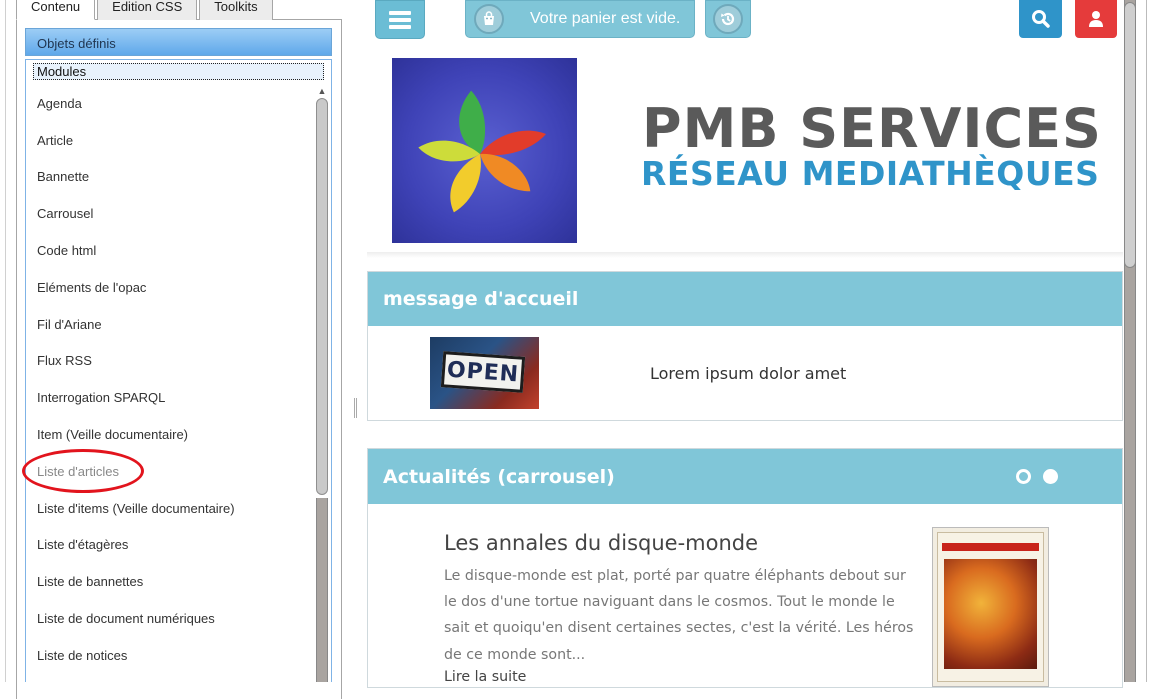 The height and width of the screenshot is (699, 1153). I want to click on site-title: PMB SERVICES, so click(872, 128).